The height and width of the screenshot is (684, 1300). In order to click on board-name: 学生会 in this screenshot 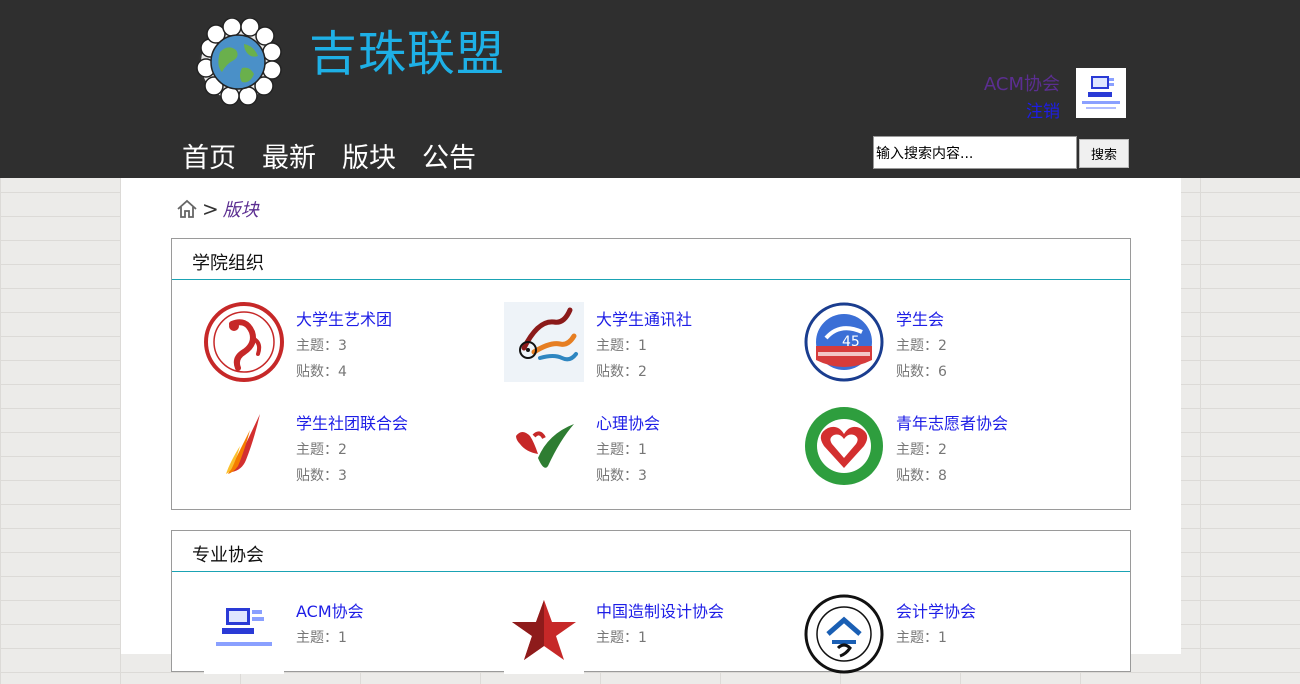, I will do `click(920, 318)`.